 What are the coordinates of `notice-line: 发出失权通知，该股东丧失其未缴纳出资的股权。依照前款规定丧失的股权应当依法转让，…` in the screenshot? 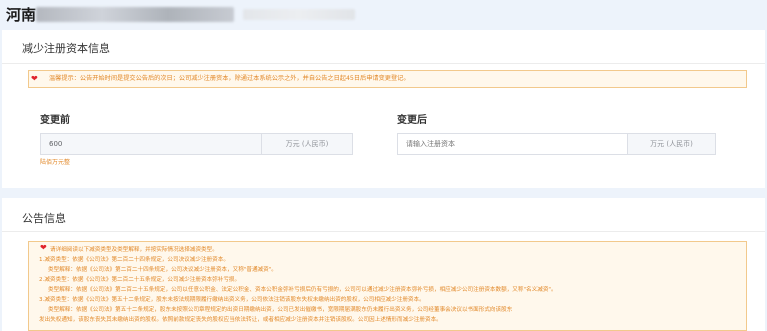 It's located at (240, 320).